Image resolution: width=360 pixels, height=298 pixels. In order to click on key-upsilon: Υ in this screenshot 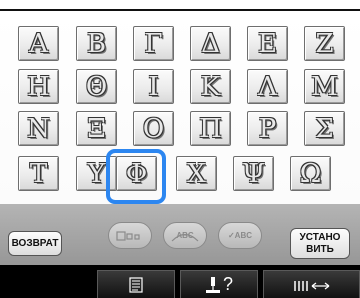, I will do `click(96, 173)`.